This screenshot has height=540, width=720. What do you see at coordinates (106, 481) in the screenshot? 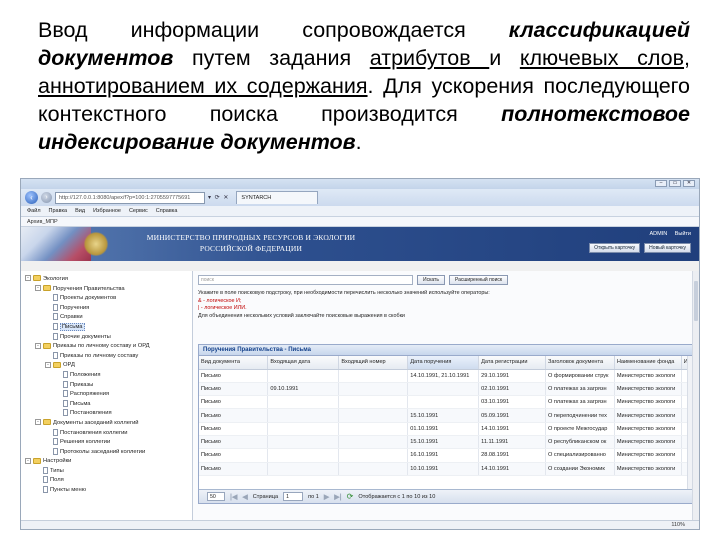
I see `tree-item: Поля` at bounding box center [106, 481].